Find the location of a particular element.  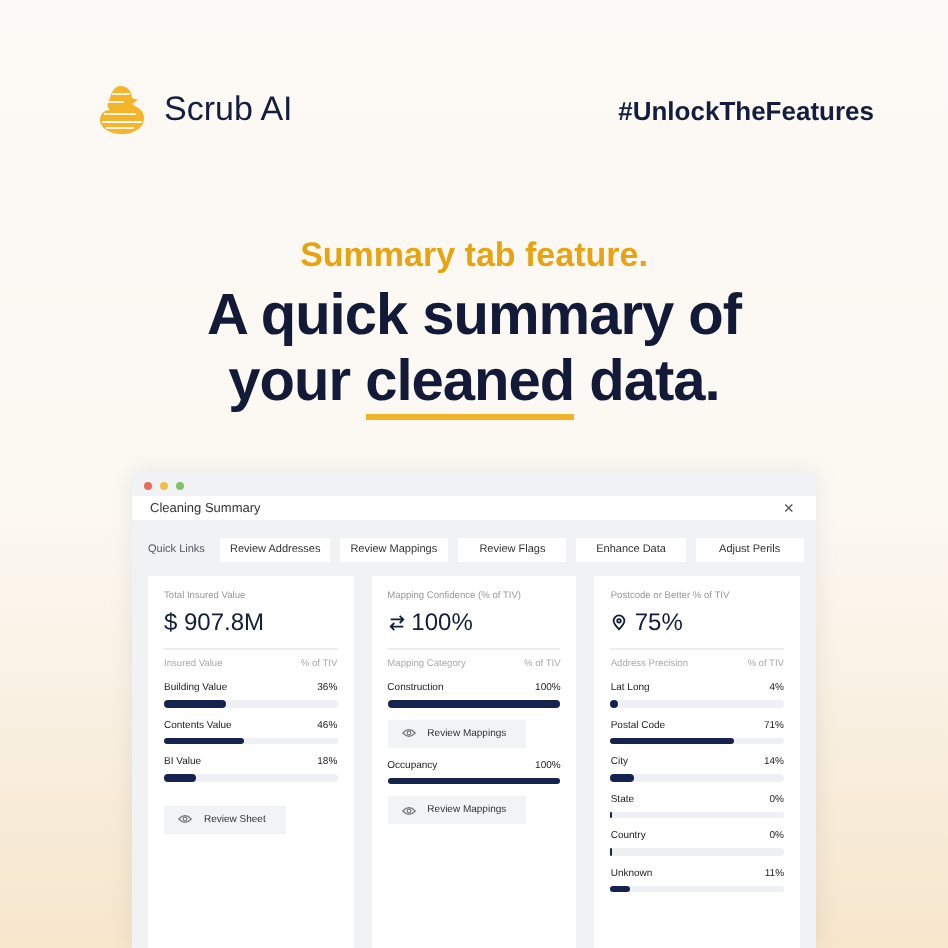

close-button: × is located at coordinates (788, 508).